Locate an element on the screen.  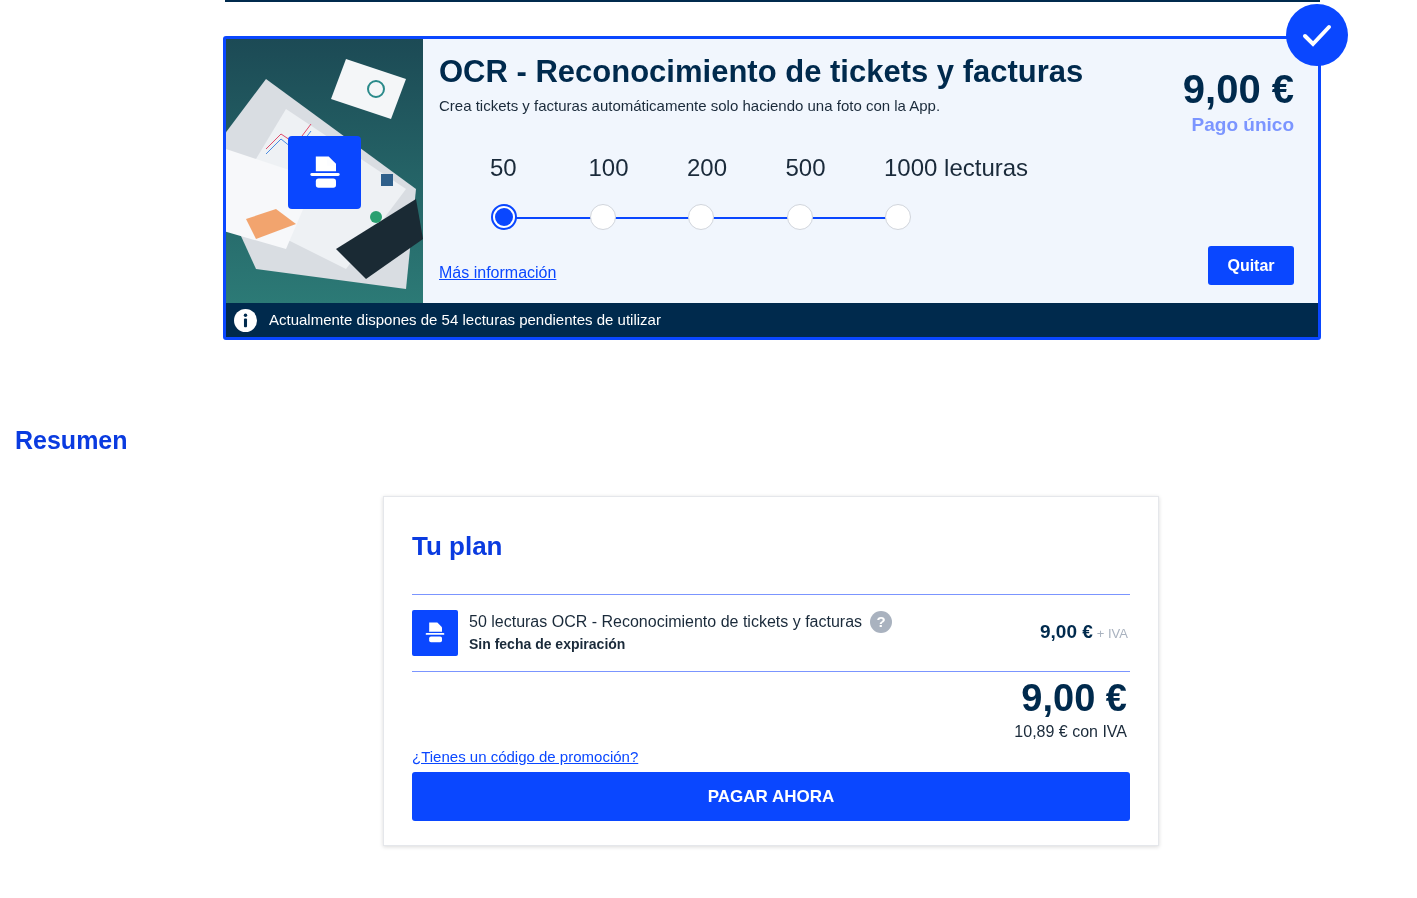
option-radio is located at coordinates (504, 216).